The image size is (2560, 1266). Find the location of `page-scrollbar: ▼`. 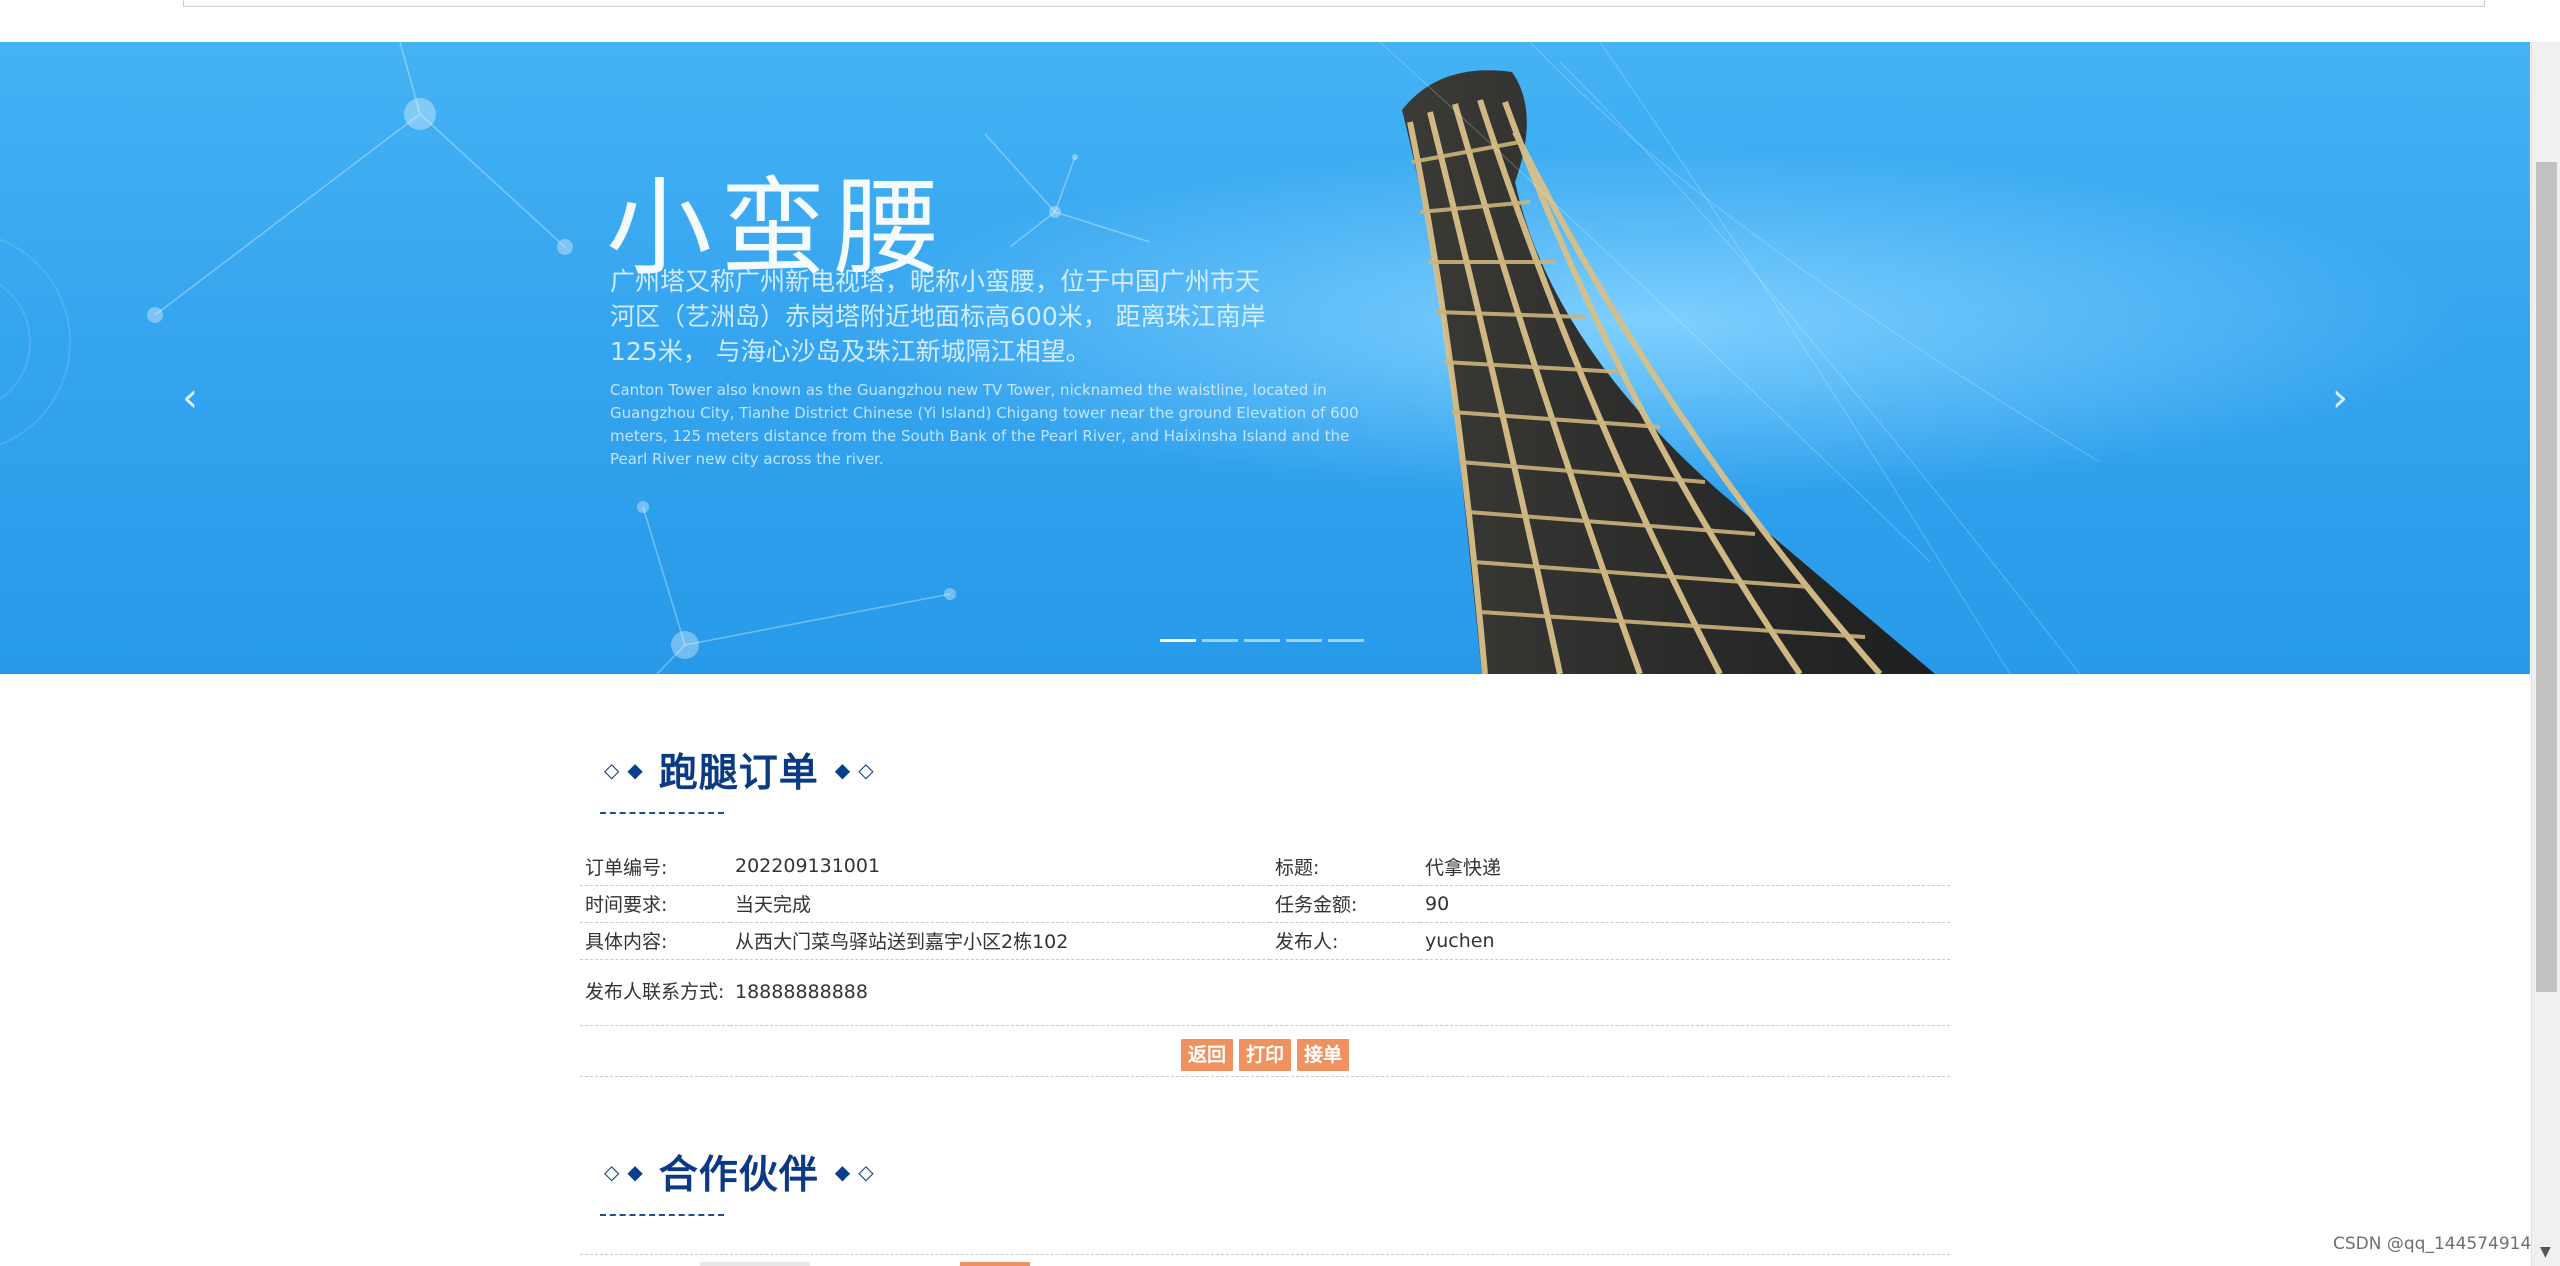

page-scrollbar: ▼ is located at coordinates (2545, 654).